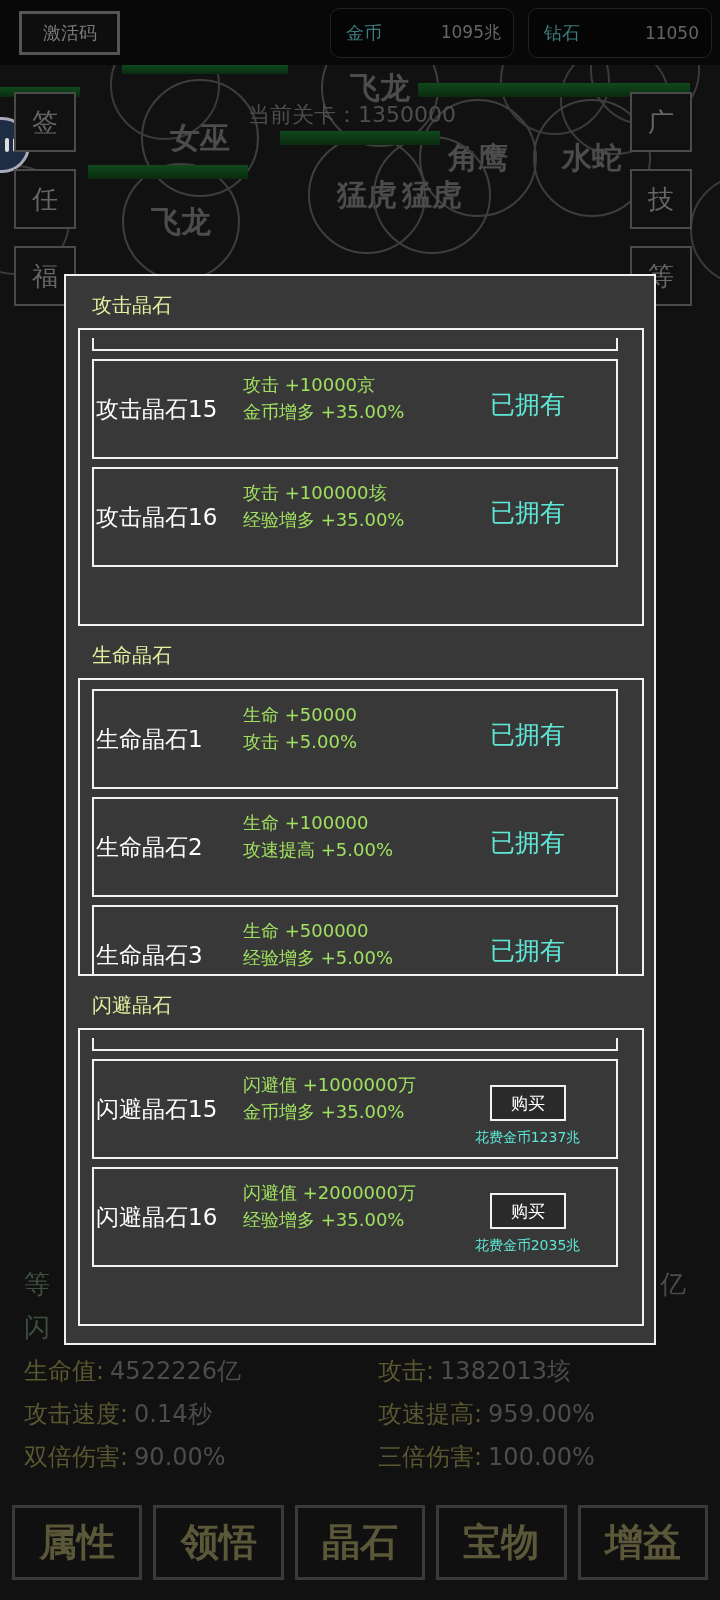 The height and width of the screenshot is (1600, 720). I want to click on section-title: 闪避晶石, so click(132, 1005).